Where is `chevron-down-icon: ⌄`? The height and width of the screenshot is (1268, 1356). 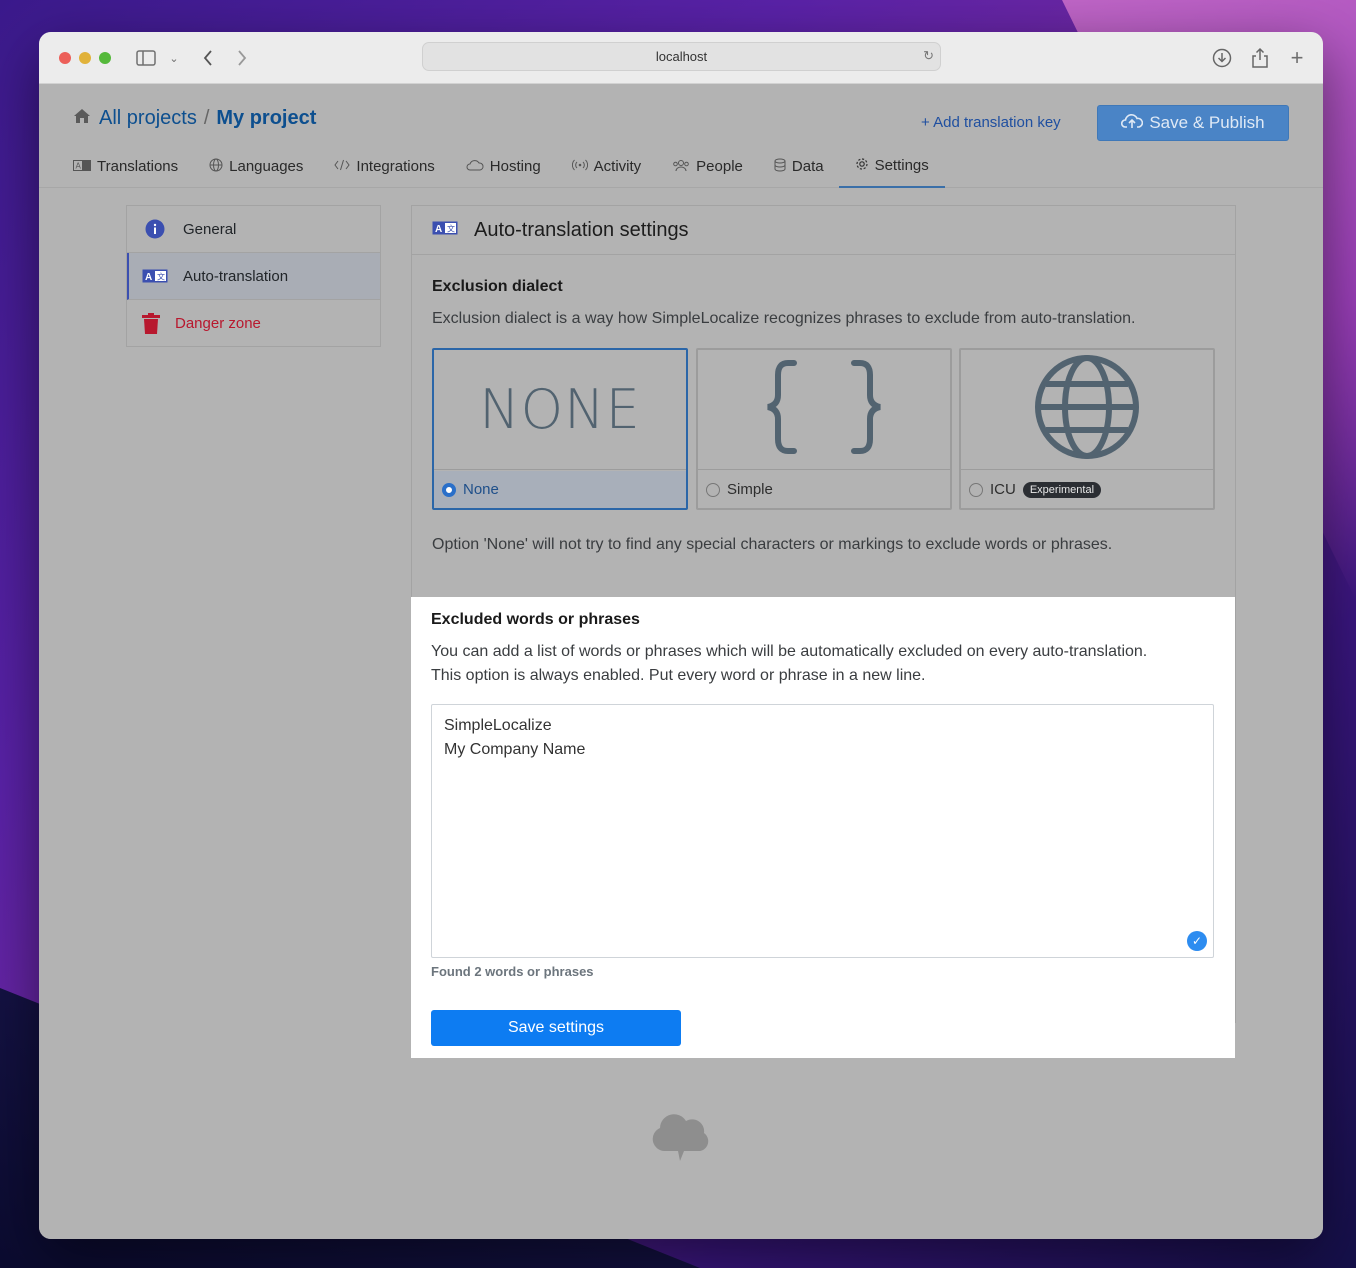 chevron-down-icon: ⌄ is located at coordinates (174, 58).